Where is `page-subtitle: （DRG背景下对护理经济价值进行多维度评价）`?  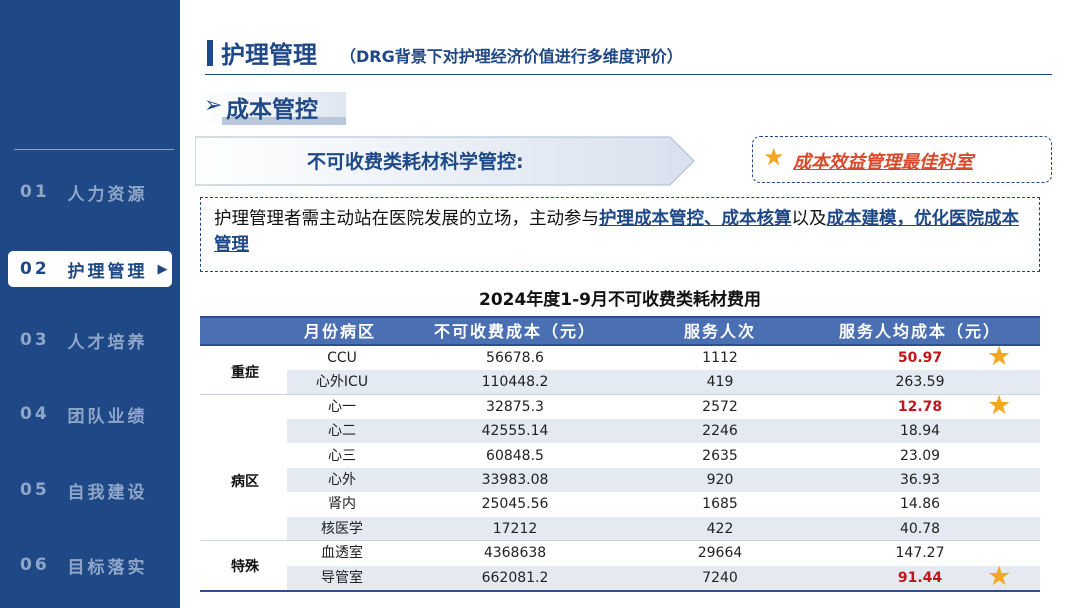
page-subtitle: （DRG背景下对护理经济价值进行多维度评价） is located at coordinates (511, 56).